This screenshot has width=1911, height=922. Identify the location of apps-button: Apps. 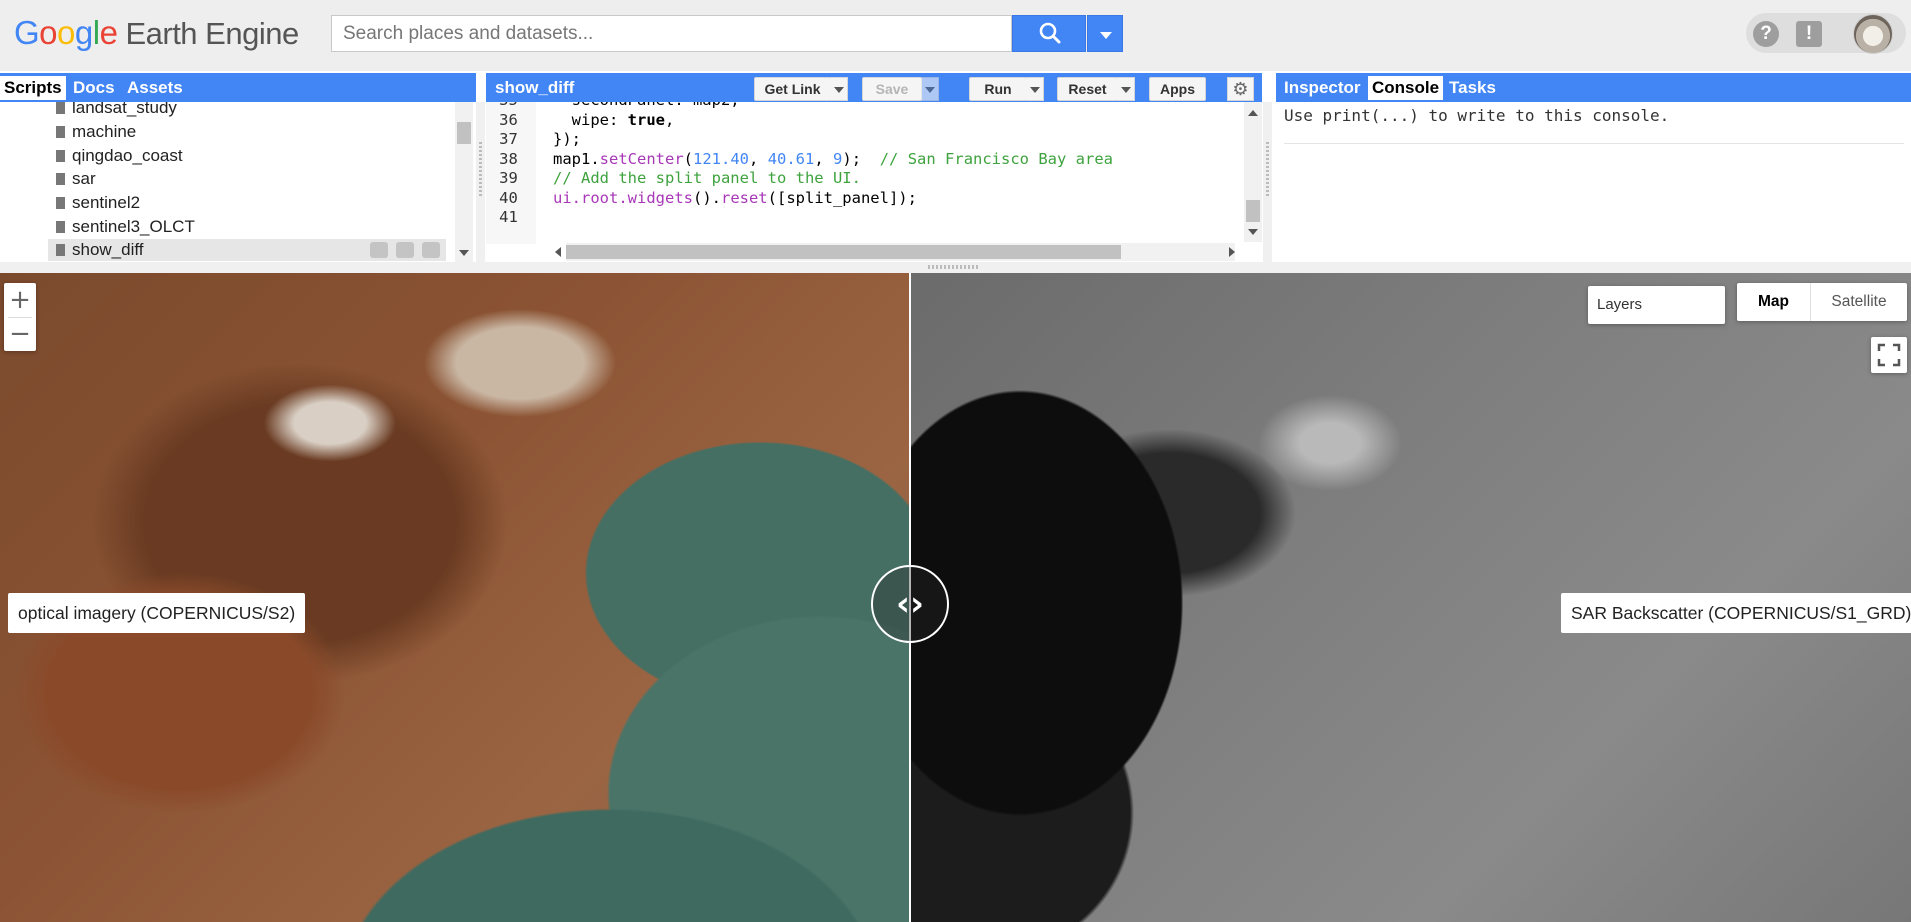
(1177, 89).